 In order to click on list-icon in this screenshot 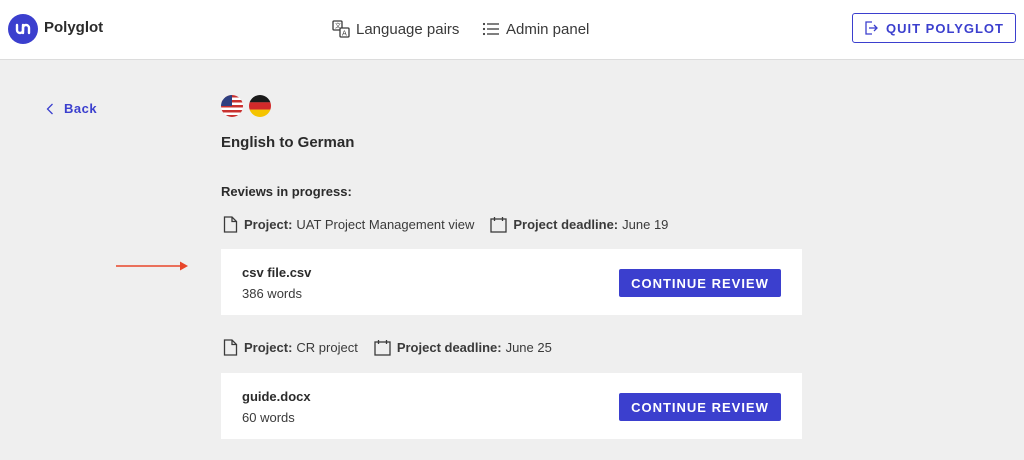, I will do `click(490, 29)`.